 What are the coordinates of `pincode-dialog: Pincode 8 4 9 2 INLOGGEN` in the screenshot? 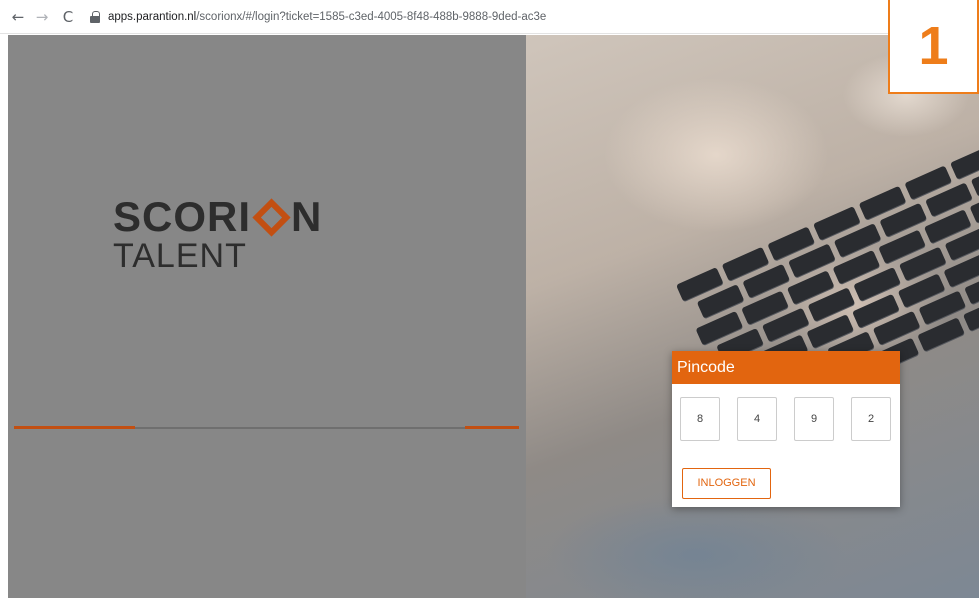 It's located at (786, 429).